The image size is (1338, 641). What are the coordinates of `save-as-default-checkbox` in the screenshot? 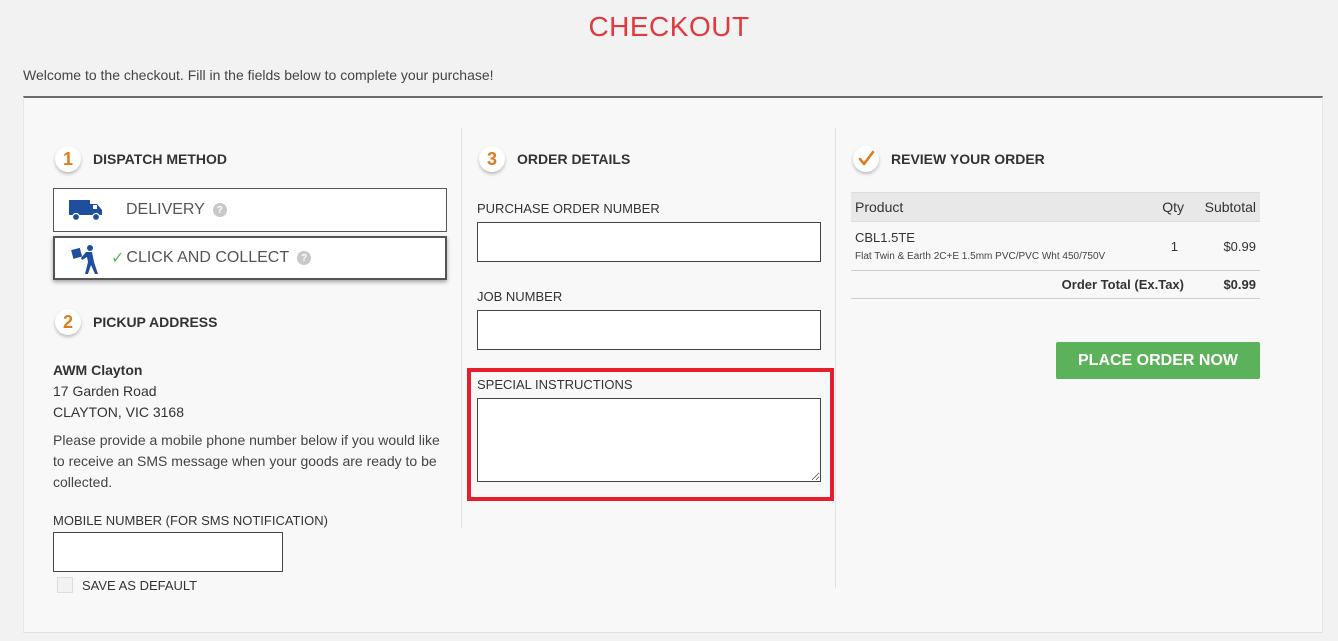 It's located at (65, 585).